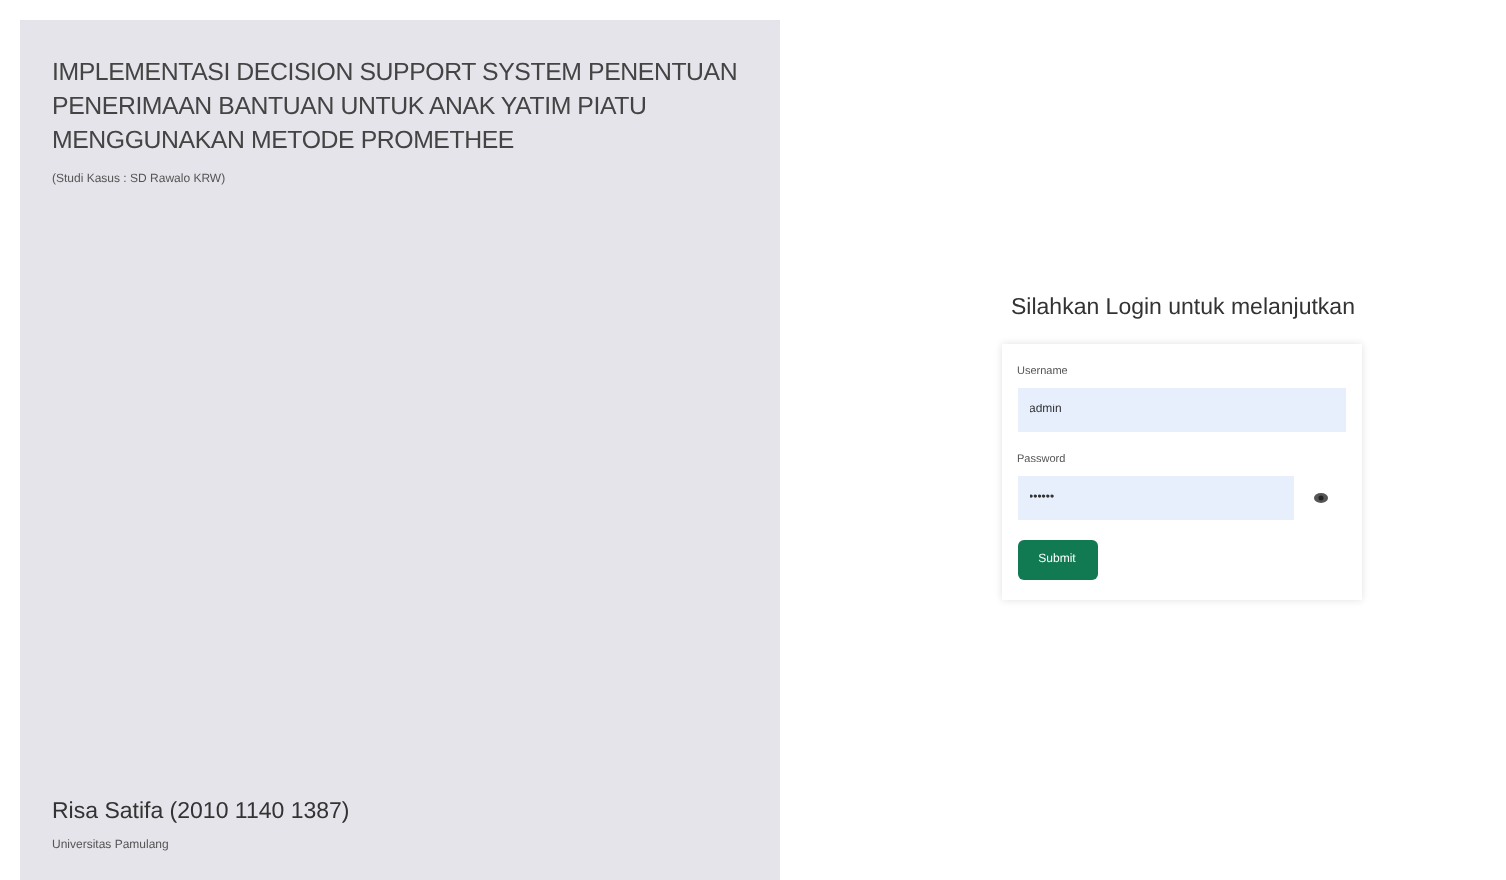  What do you see at coordinates (1183, 308) in the screenshot?
I see `login-heading: Silahkan Login untuk melanjutkan` at bounding box center [1183, 308].